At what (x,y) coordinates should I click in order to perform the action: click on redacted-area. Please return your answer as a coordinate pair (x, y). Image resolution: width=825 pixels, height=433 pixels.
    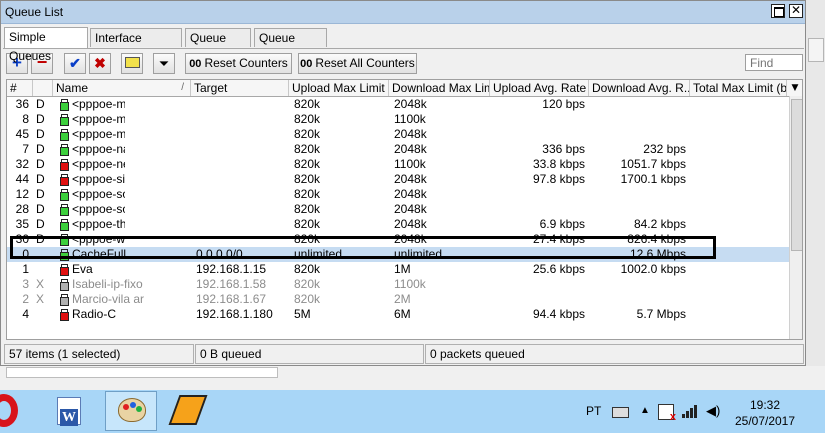
    Looking at the image, I should click on (160, 172).